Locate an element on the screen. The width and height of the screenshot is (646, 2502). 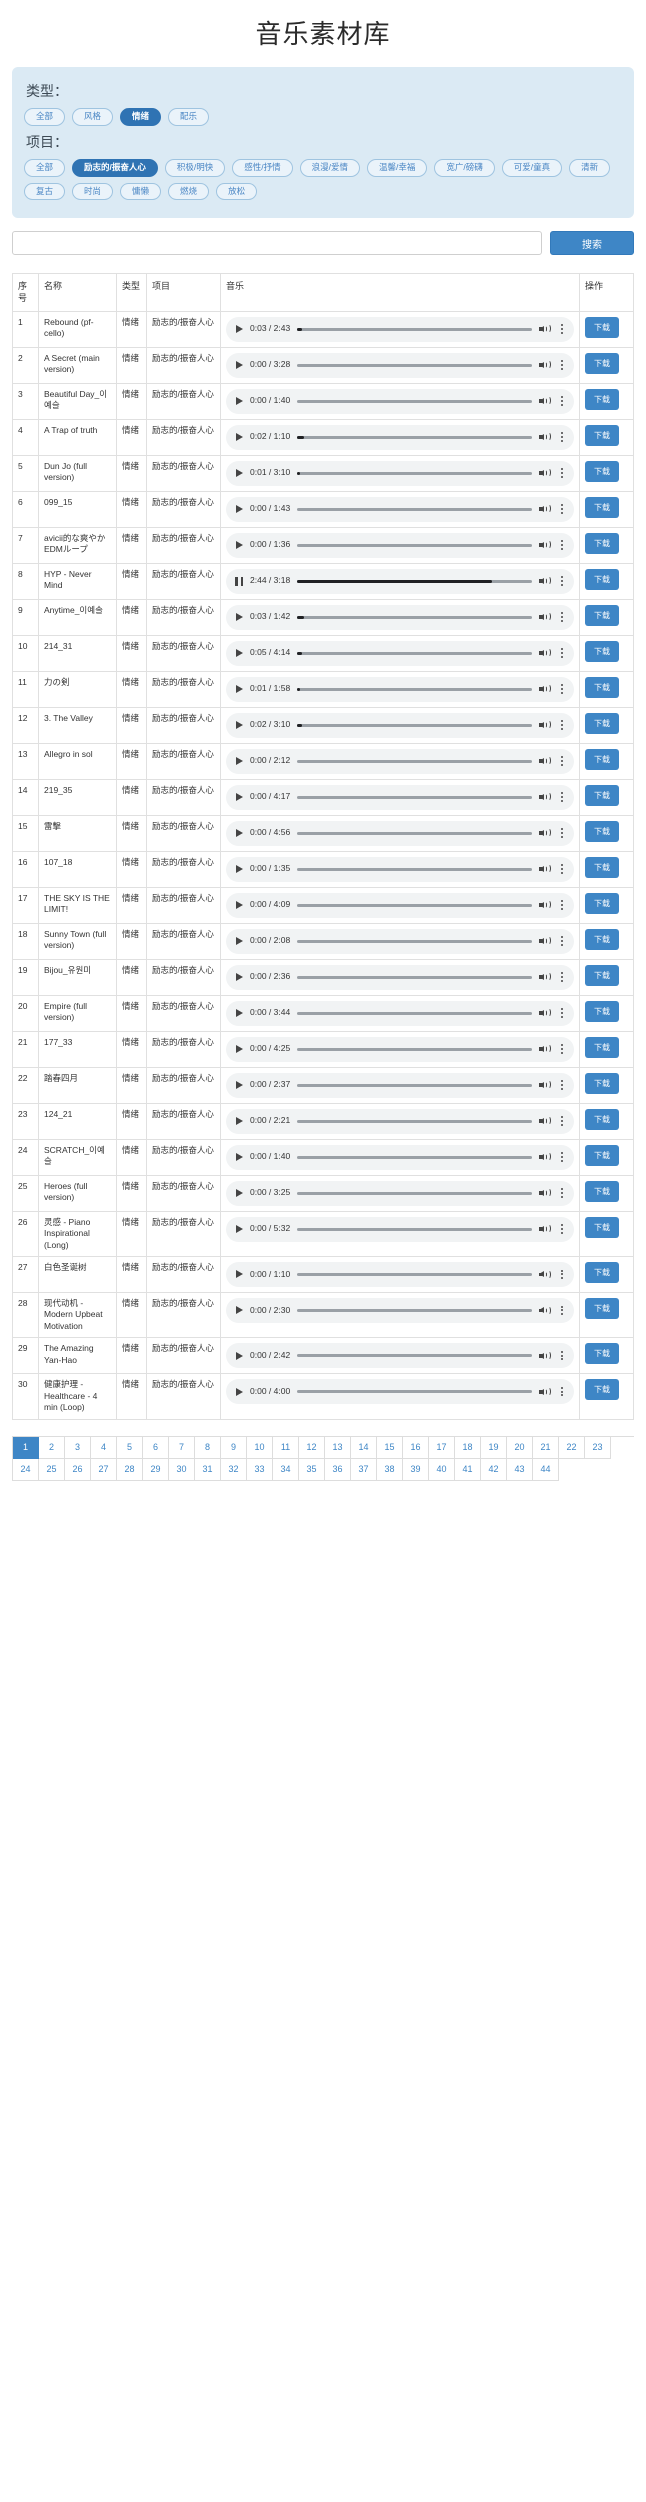
pagination-page: 19 is located at coordinates (494, 1447).